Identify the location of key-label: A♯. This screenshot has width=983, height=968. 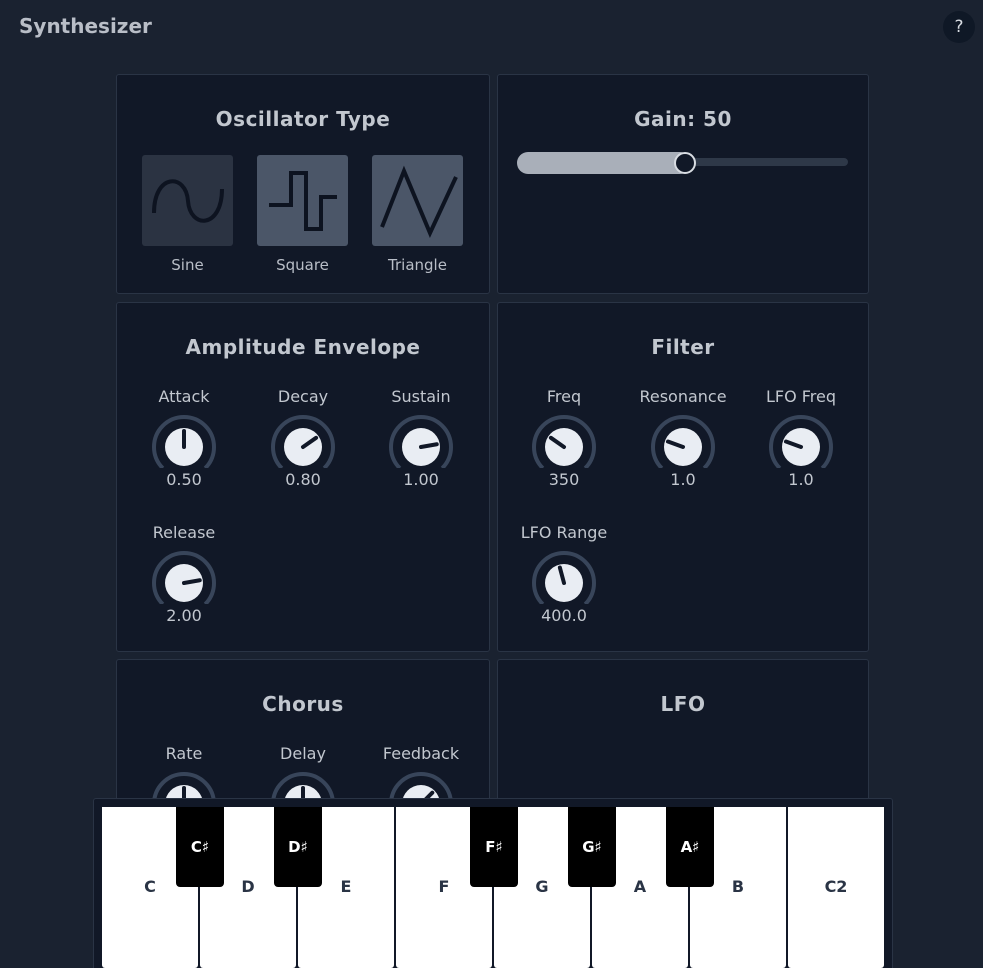
(690, 847).